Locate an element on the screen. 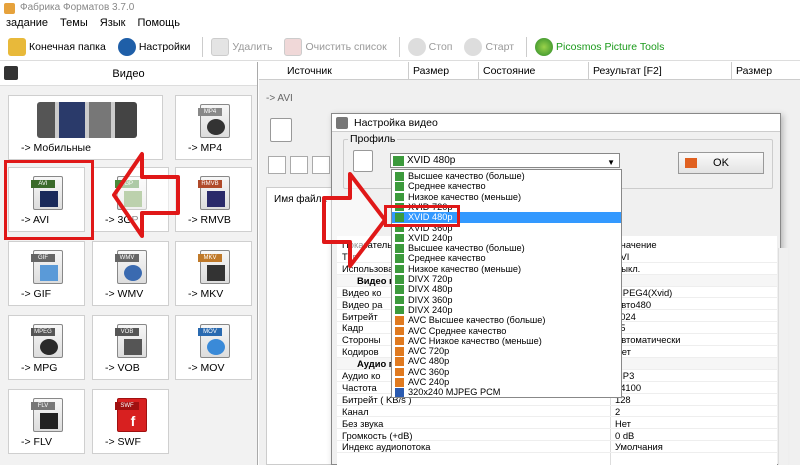 This screenshot has width=800, height=465. settings-icon is located at coordinates (126, 46).